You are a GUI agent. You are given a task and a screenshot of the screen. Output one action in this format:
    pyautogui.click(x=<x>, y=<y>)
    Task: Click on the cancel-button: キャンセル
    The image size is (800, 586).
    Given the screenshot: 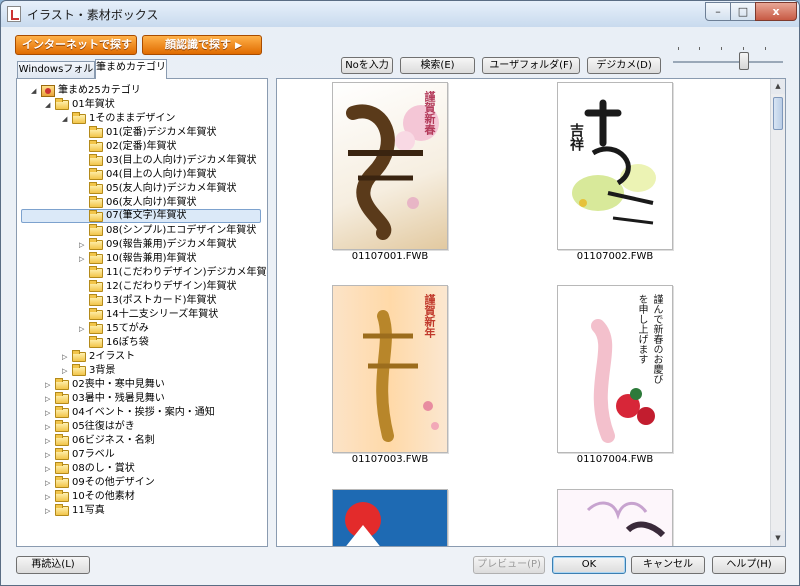 What is the action you would take?
    pyautogui.click(x=668, y=565)
    